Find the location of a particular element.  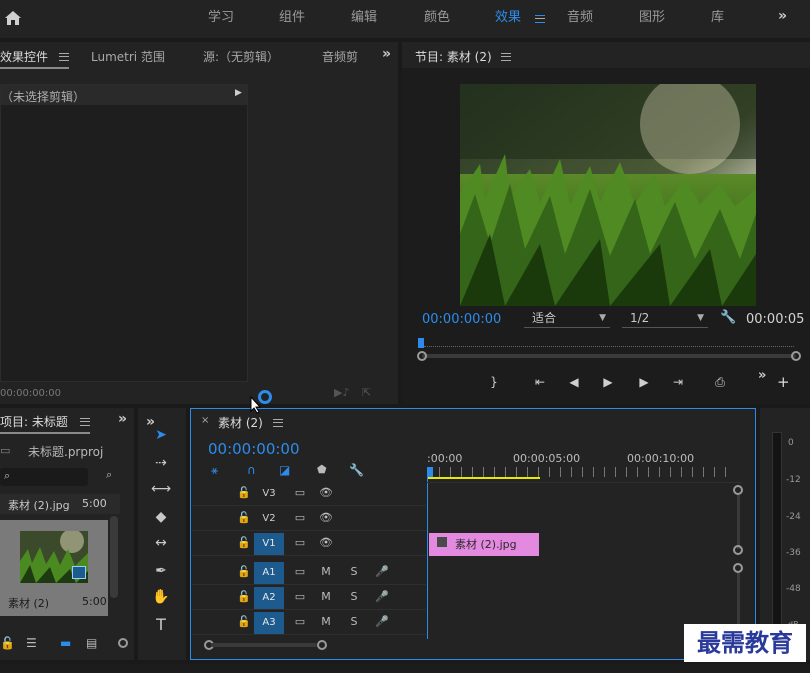

program-menu-icon is located at coordinates (506, 57).